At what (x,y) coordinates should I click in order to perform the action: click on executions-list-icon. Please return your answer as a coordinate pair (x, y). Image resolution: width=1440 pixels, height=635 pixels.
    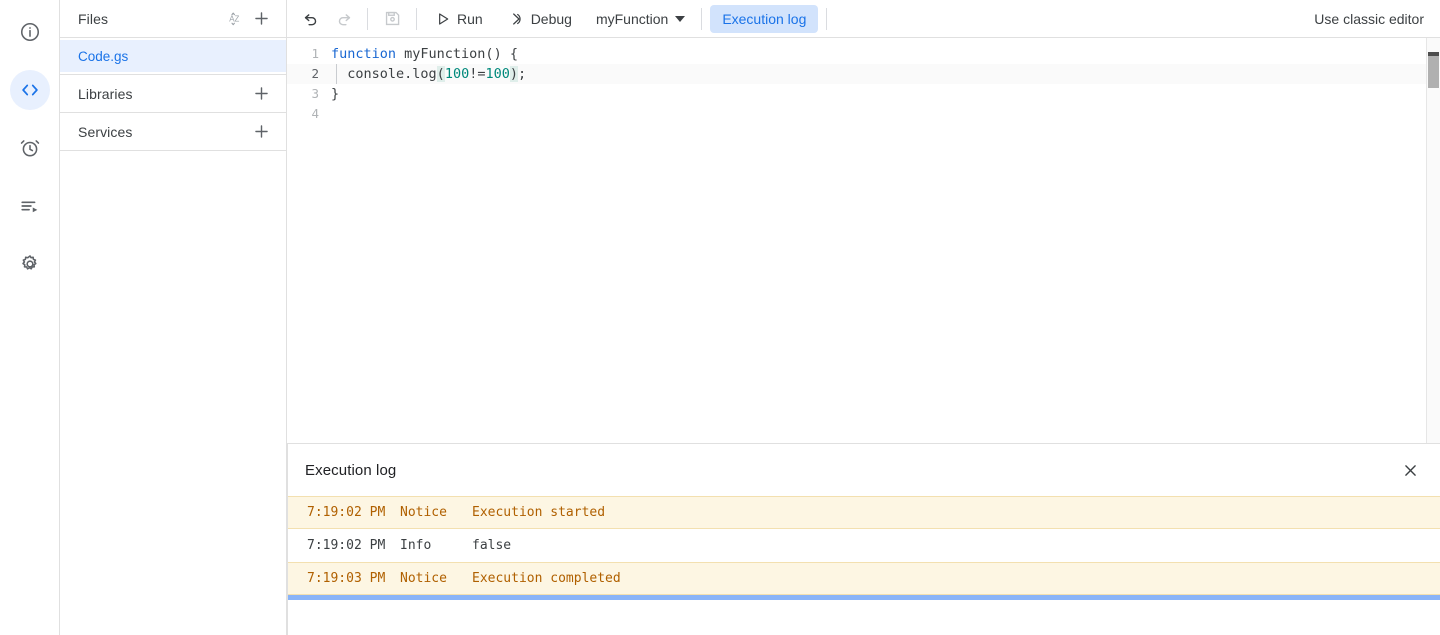
    Looking at the image, I should click on (30, 206).